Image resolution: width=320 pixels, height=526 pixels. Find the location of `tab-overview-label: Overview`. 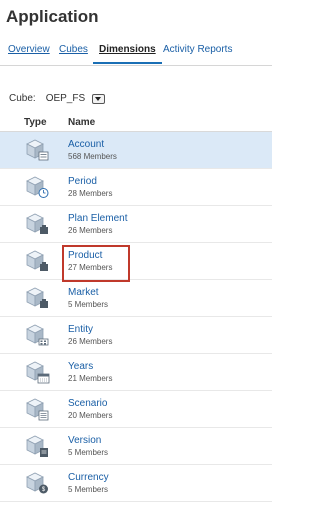

tab-overview-label: Overview is located at coordinates (29, 49).